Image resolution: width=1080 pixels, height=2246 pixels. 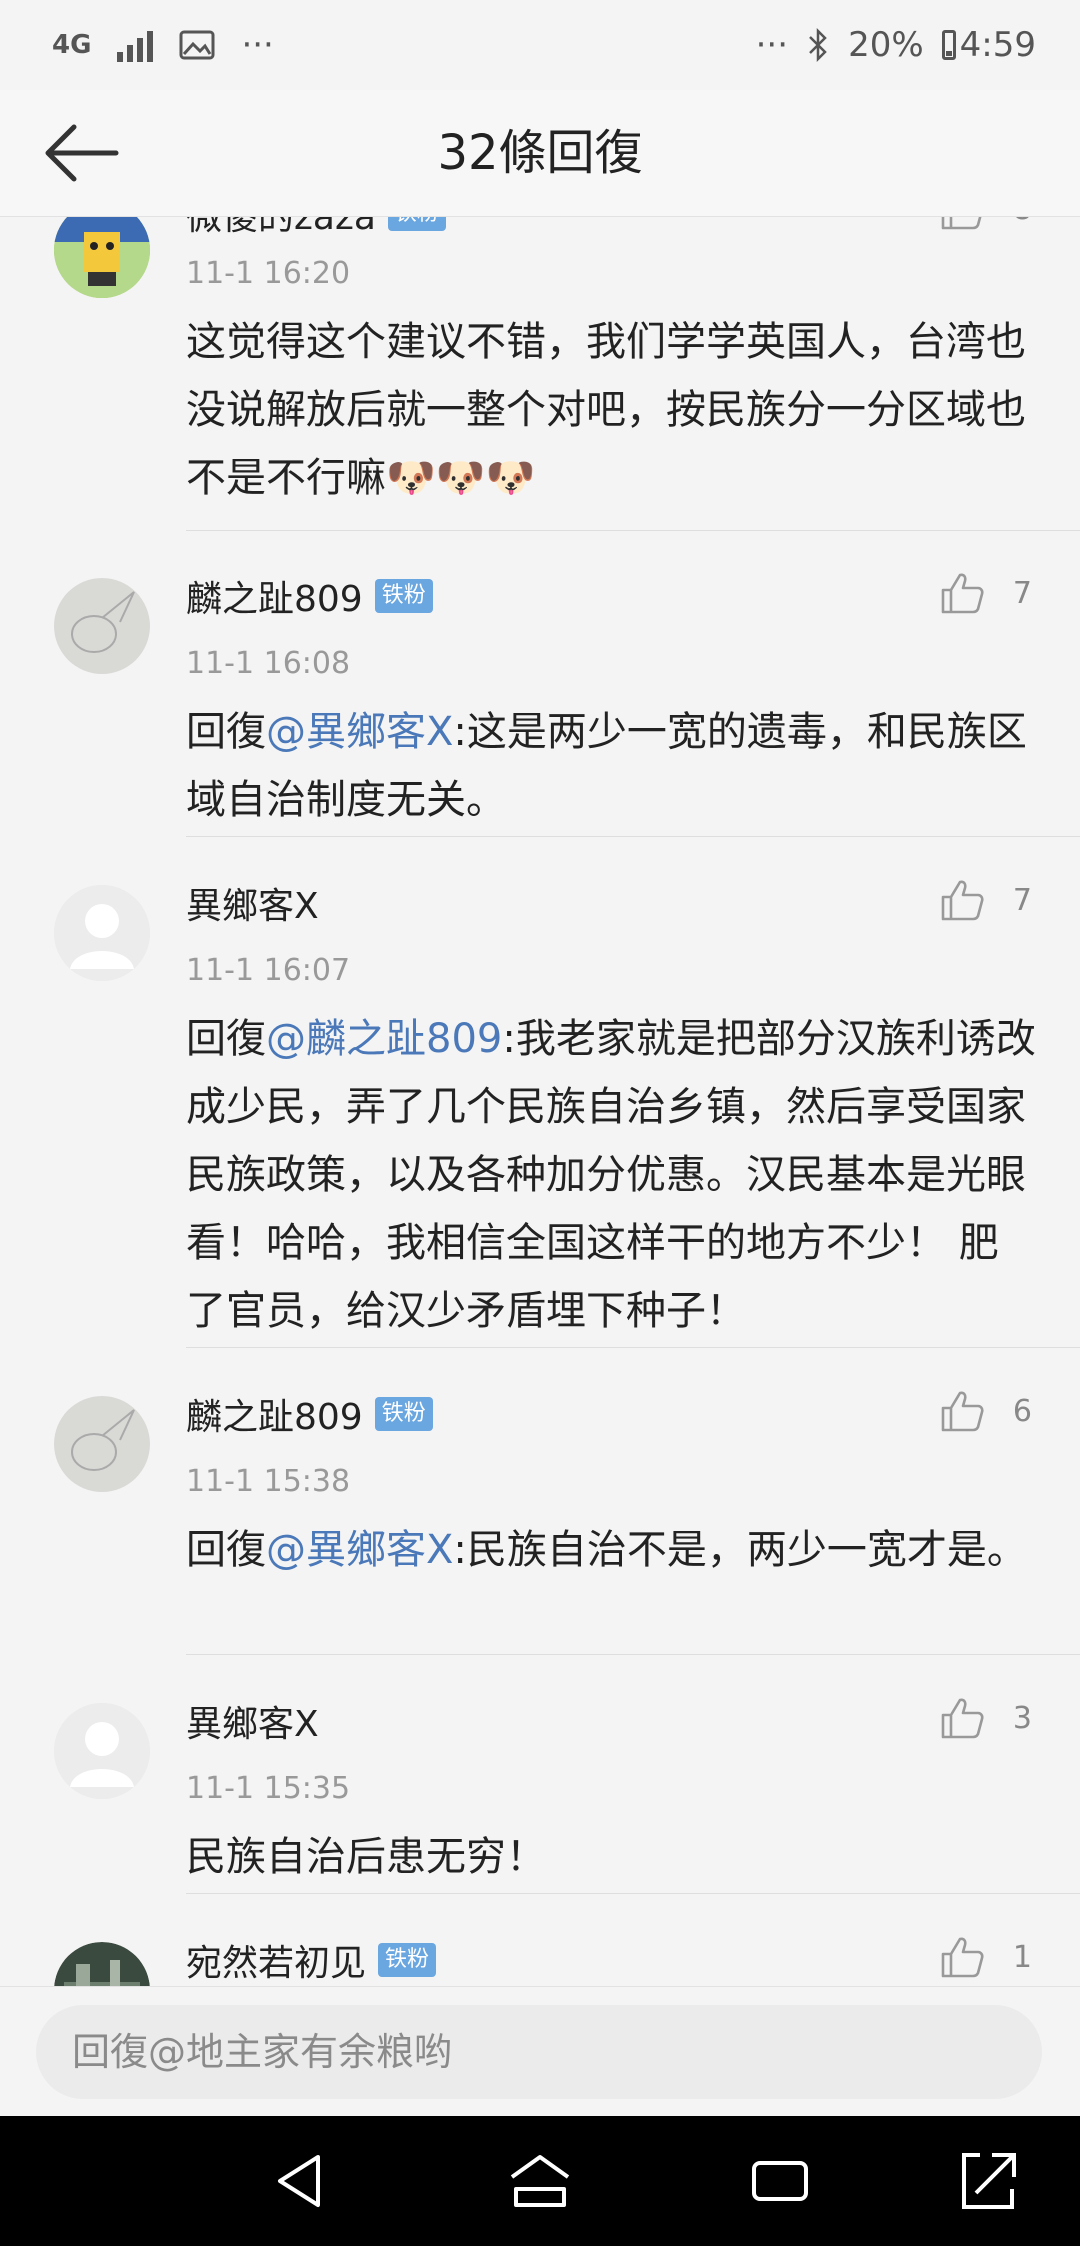 What do you see at coordinates (268, 1788) in the screenshot?
I see `comment-time: 11-1 15:35` at bounding box center [268, 1788].